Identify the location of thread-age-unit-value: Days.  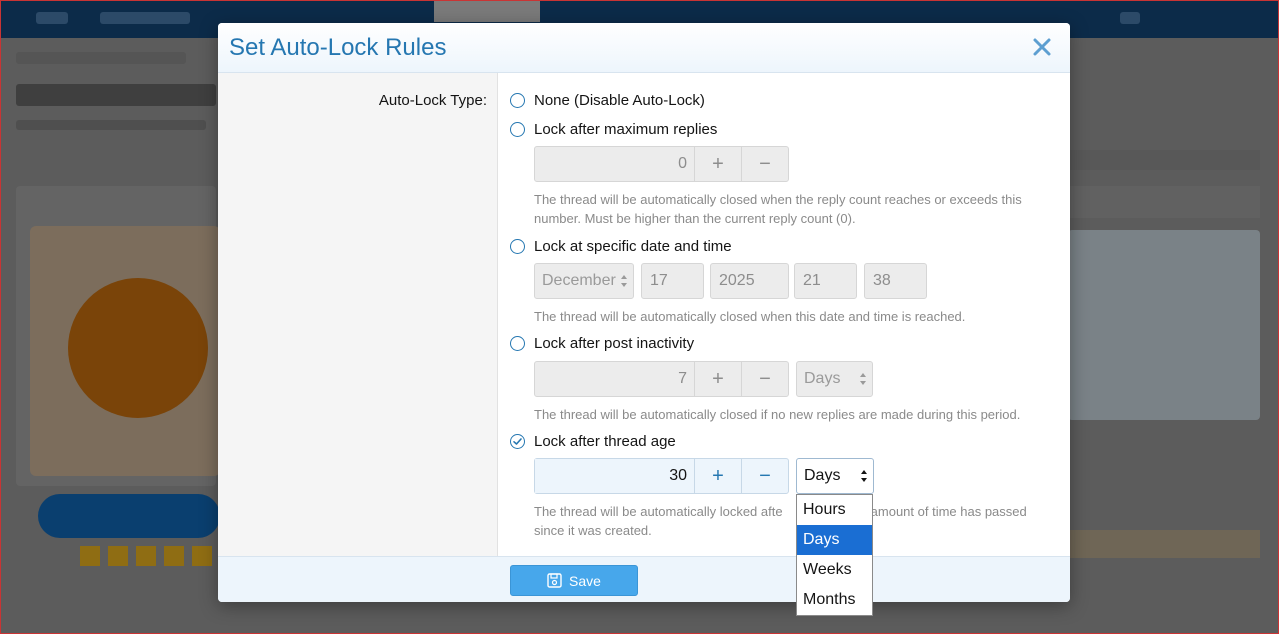
(822, 475).